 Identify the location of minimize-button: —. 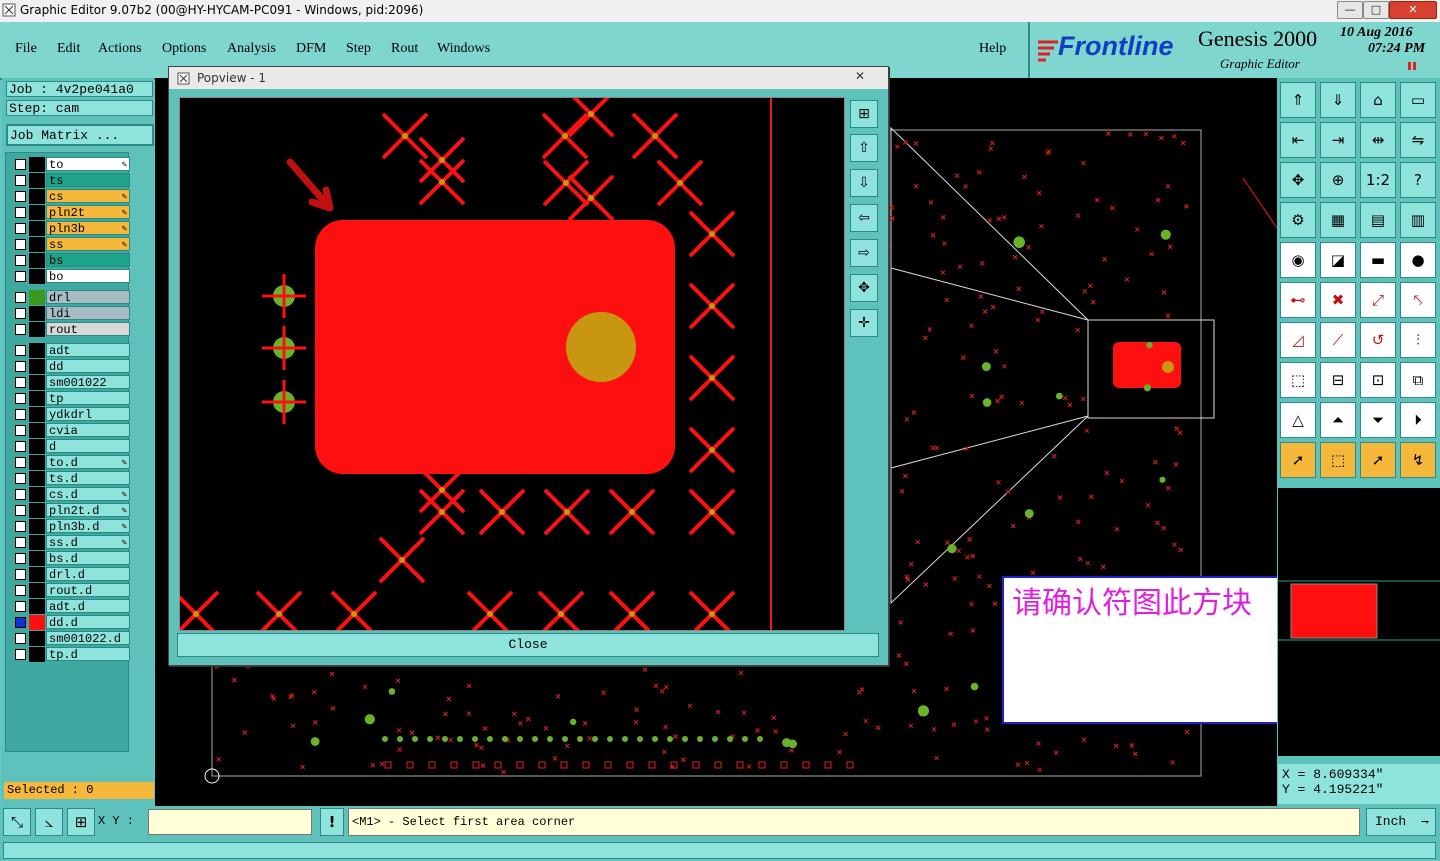
(1350, 10).